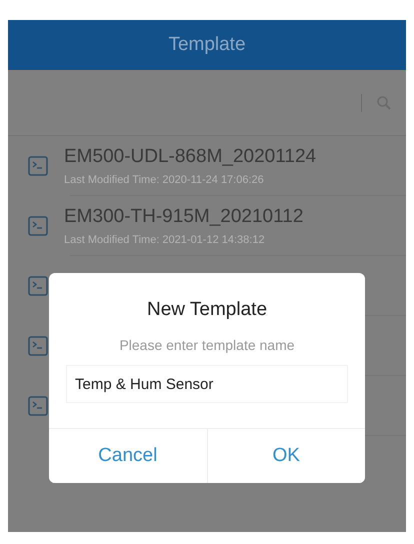 The width and height of the screenshot is (414, 544). I want to click on template-name: EM500-UDL-868M_20201124, so click(190, 157).